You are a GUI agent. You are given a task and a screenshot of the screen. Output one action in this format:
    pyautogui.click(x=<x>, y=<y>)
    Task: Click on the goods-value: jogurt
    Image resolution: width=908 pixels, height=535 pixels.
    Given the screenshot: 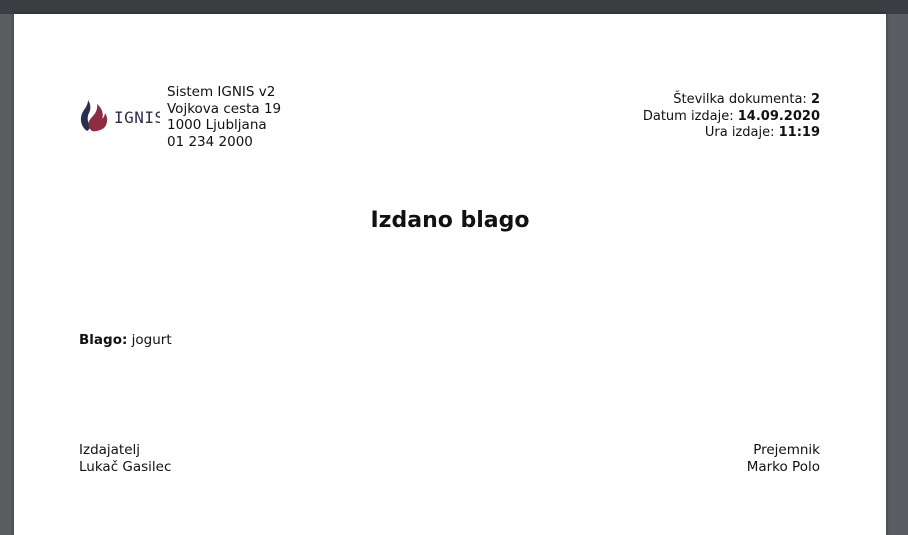 What is the action you would take?
    pyautogui.click(x=151, y=340)
    